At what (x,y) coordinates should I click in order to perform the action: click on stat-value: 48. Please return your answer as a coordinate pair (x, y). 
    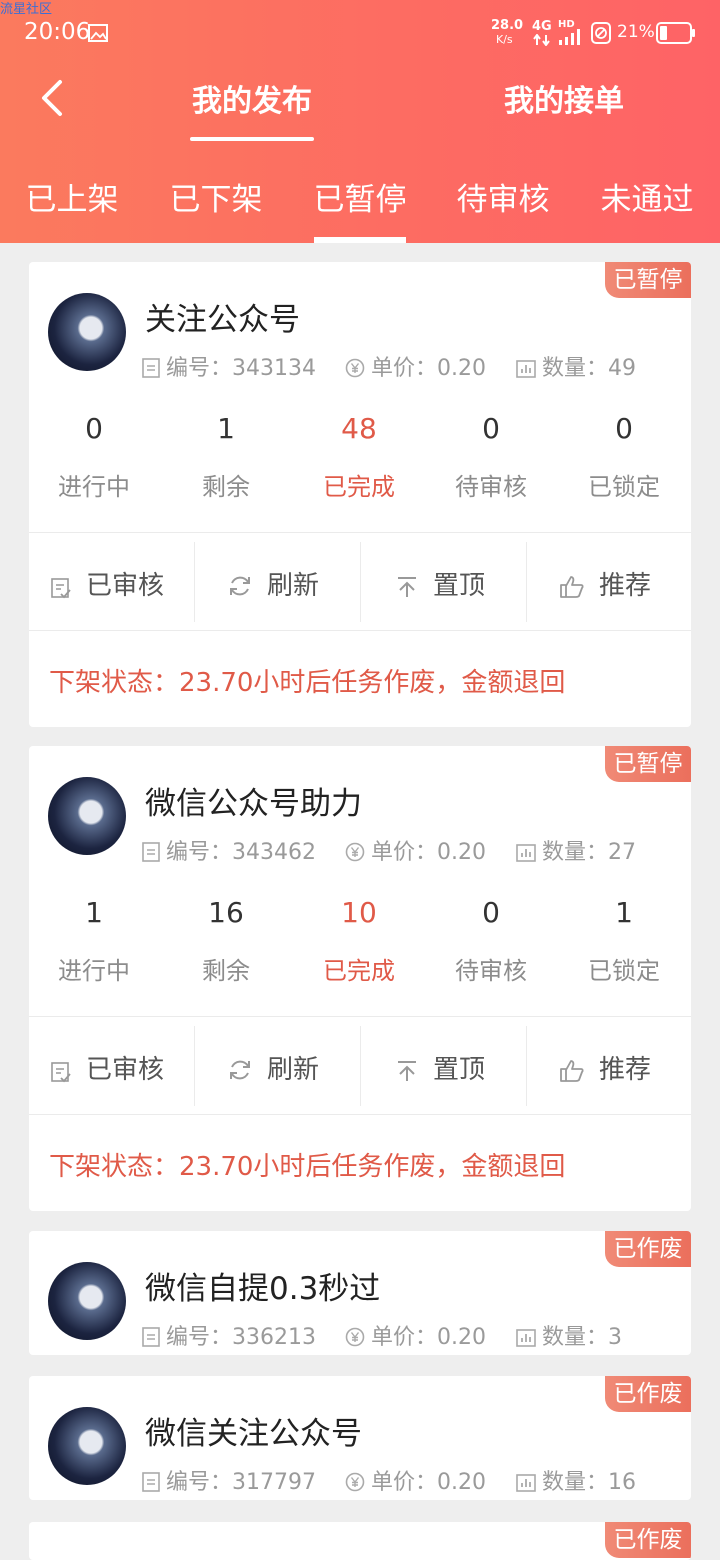
    Looking at the image, I should click on (359, 428).